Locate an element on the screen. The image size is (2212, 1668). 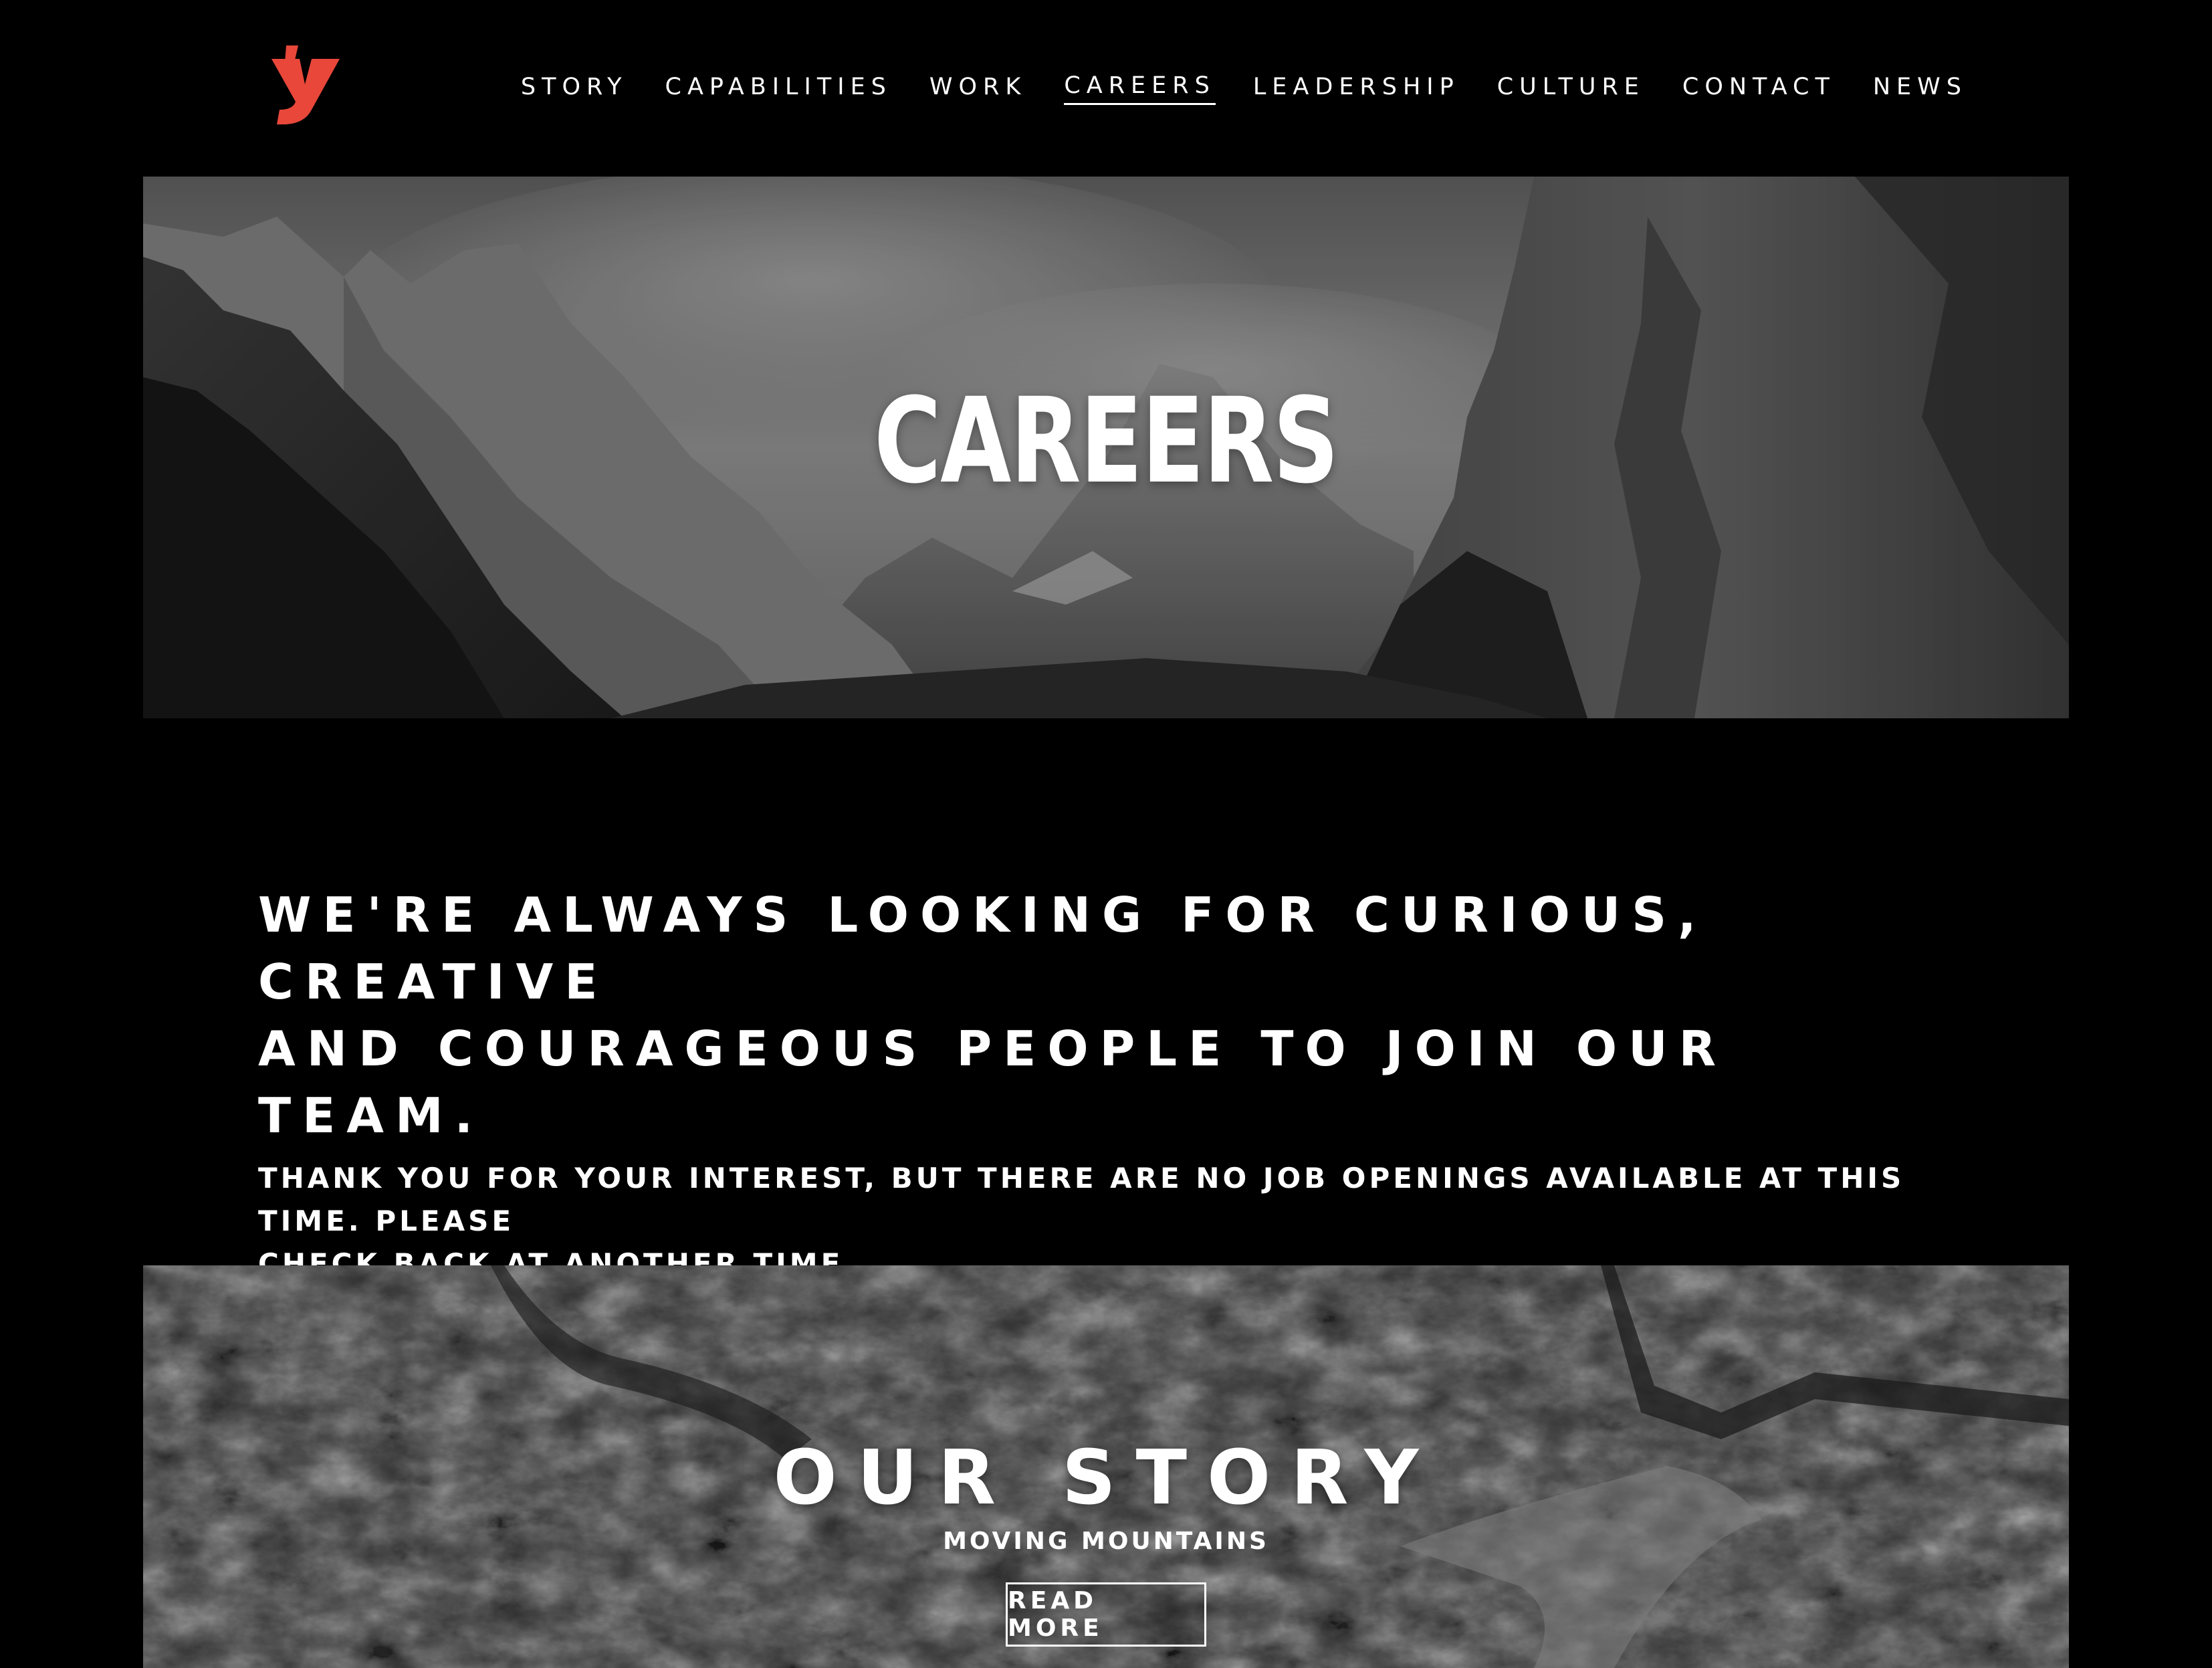
story-title: OUR STORY is located at coordinates (1106, 1478).